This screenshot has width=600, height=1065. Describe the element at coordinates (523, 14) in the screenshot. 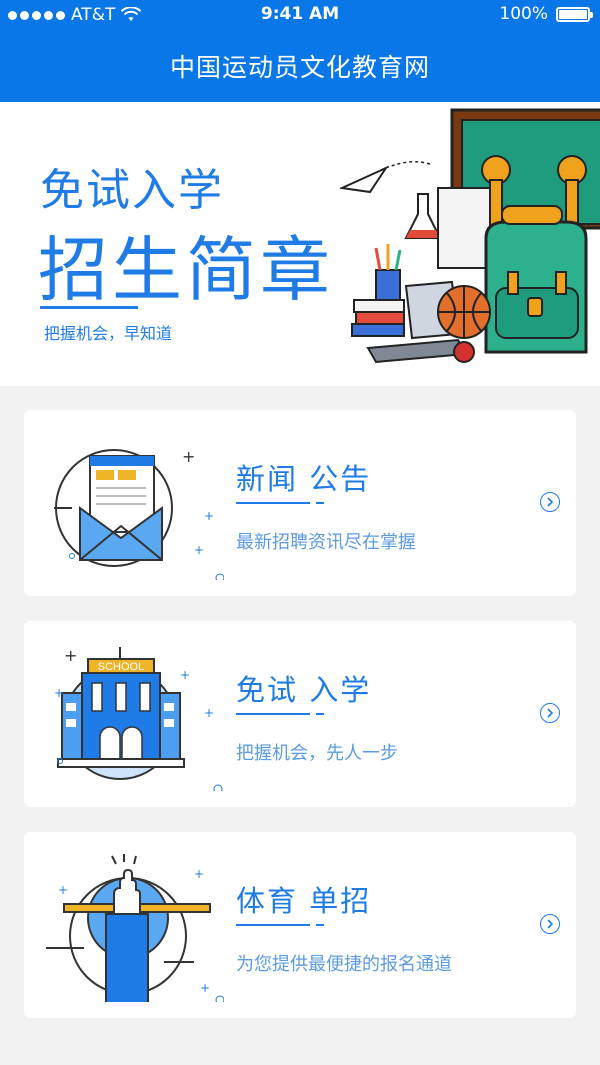

I see `battery-percent: 100%` at that location.